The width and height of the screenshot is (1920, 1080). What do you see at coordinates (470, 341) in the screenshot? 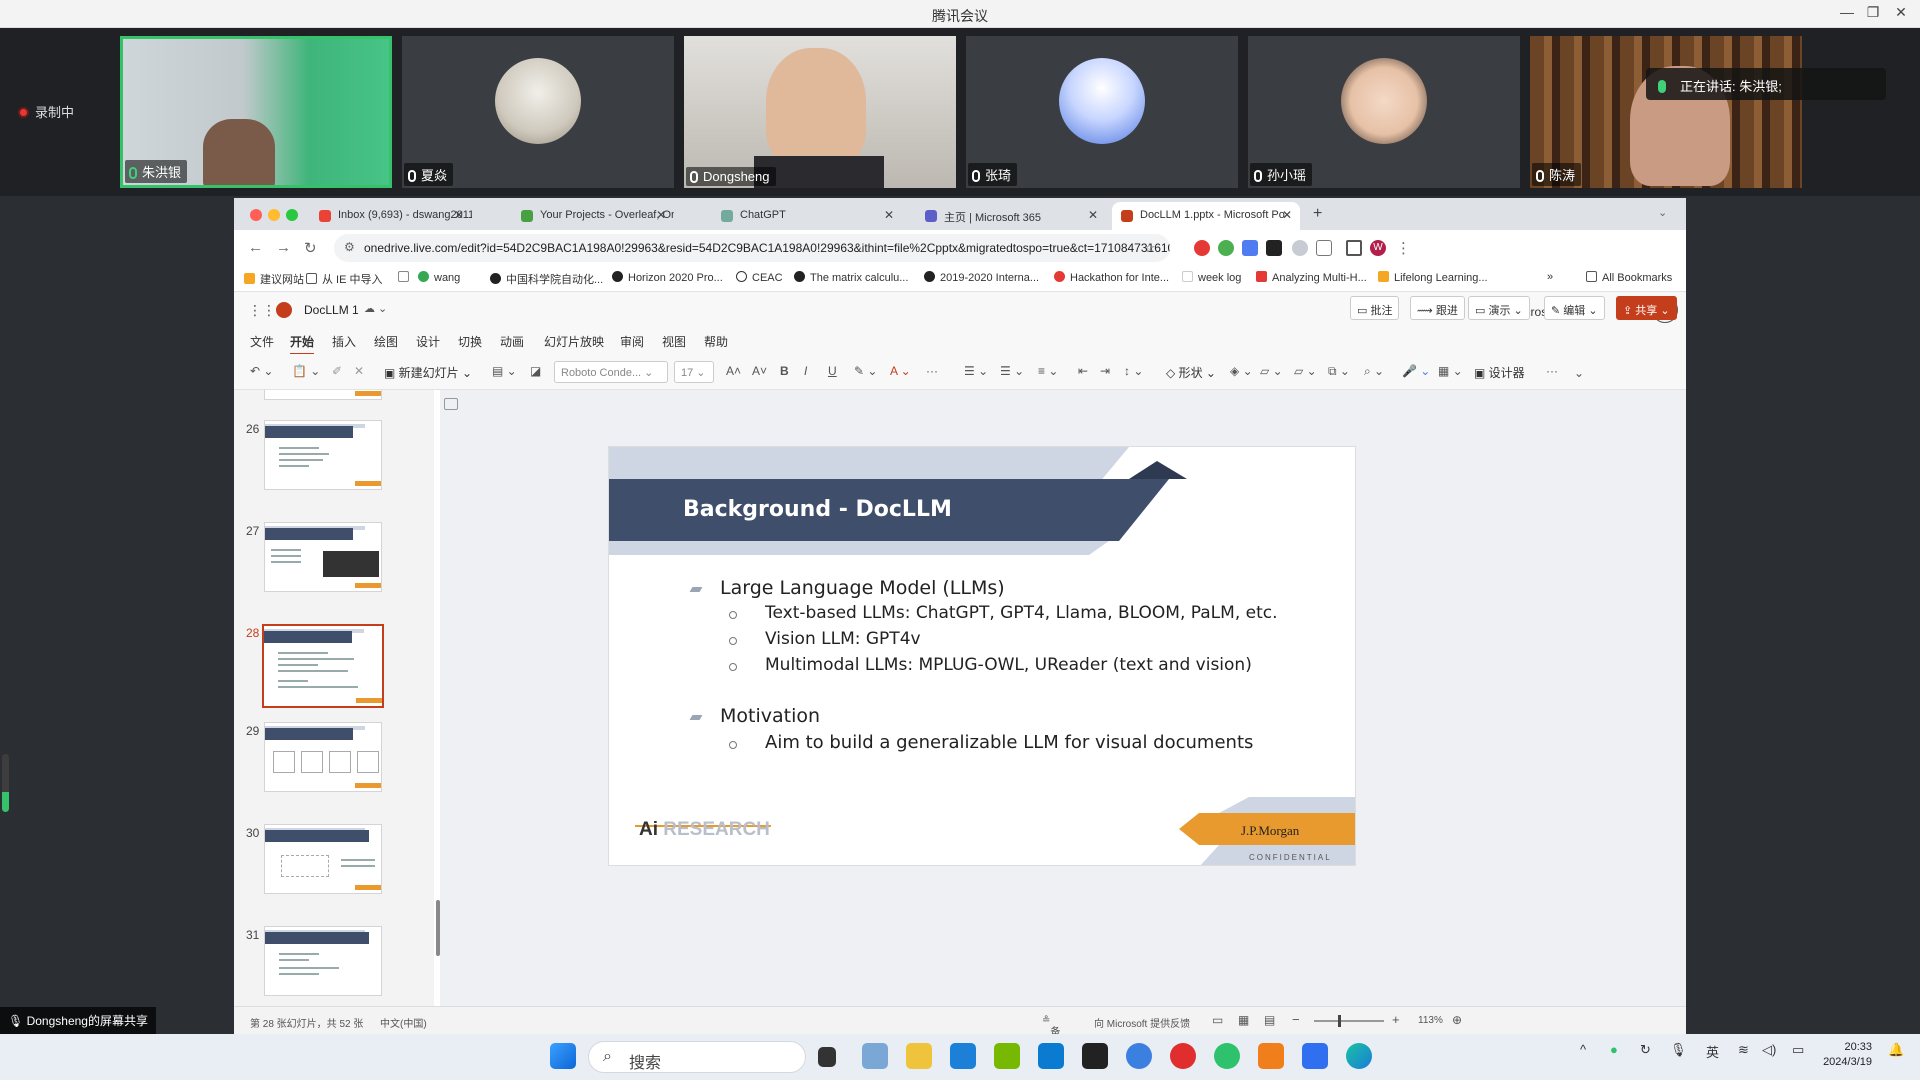
I see `tab-transitions: 切换` at bounding box center [470, 341].